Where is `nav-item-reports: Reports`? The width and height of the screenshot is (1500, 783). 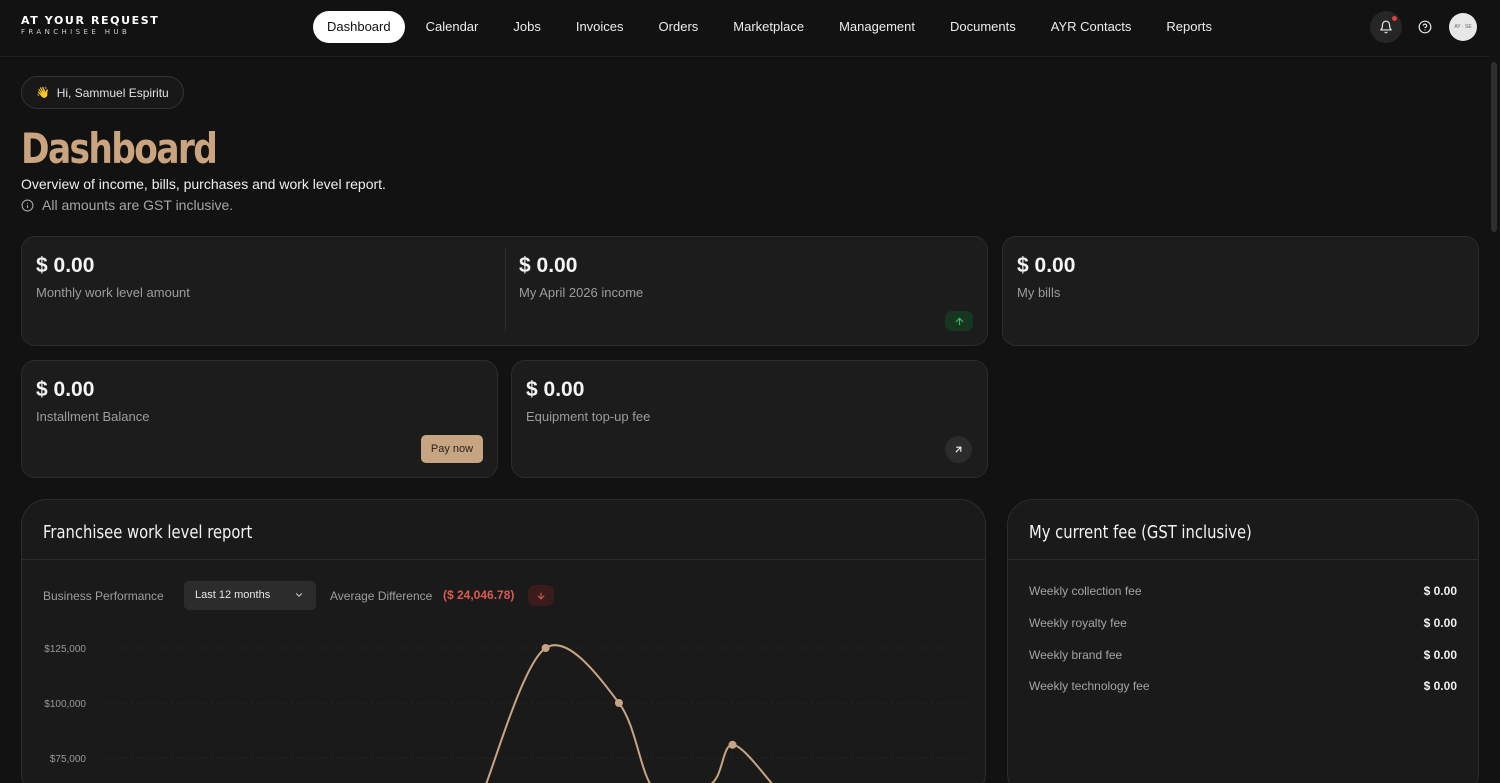 nav-item-reports: Reports is located at coordinates (1189, 27).